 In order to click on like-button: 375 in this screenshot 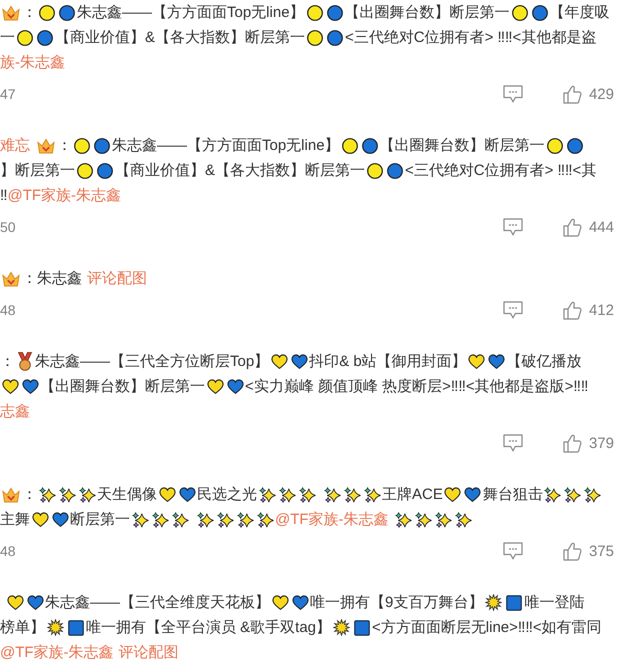, I will do `click(588, 551)`.